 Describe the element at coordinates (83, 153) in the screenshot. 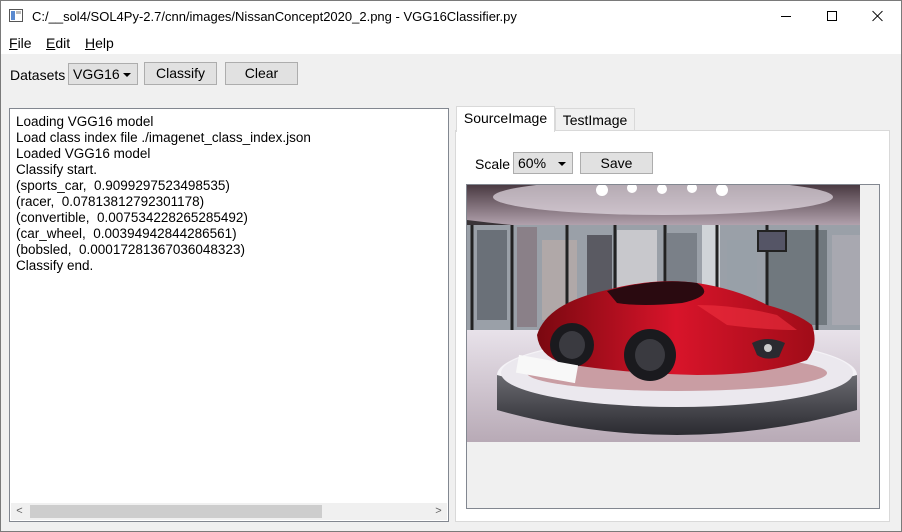

I see `log-line: Loaded VGG16 model` at that location.